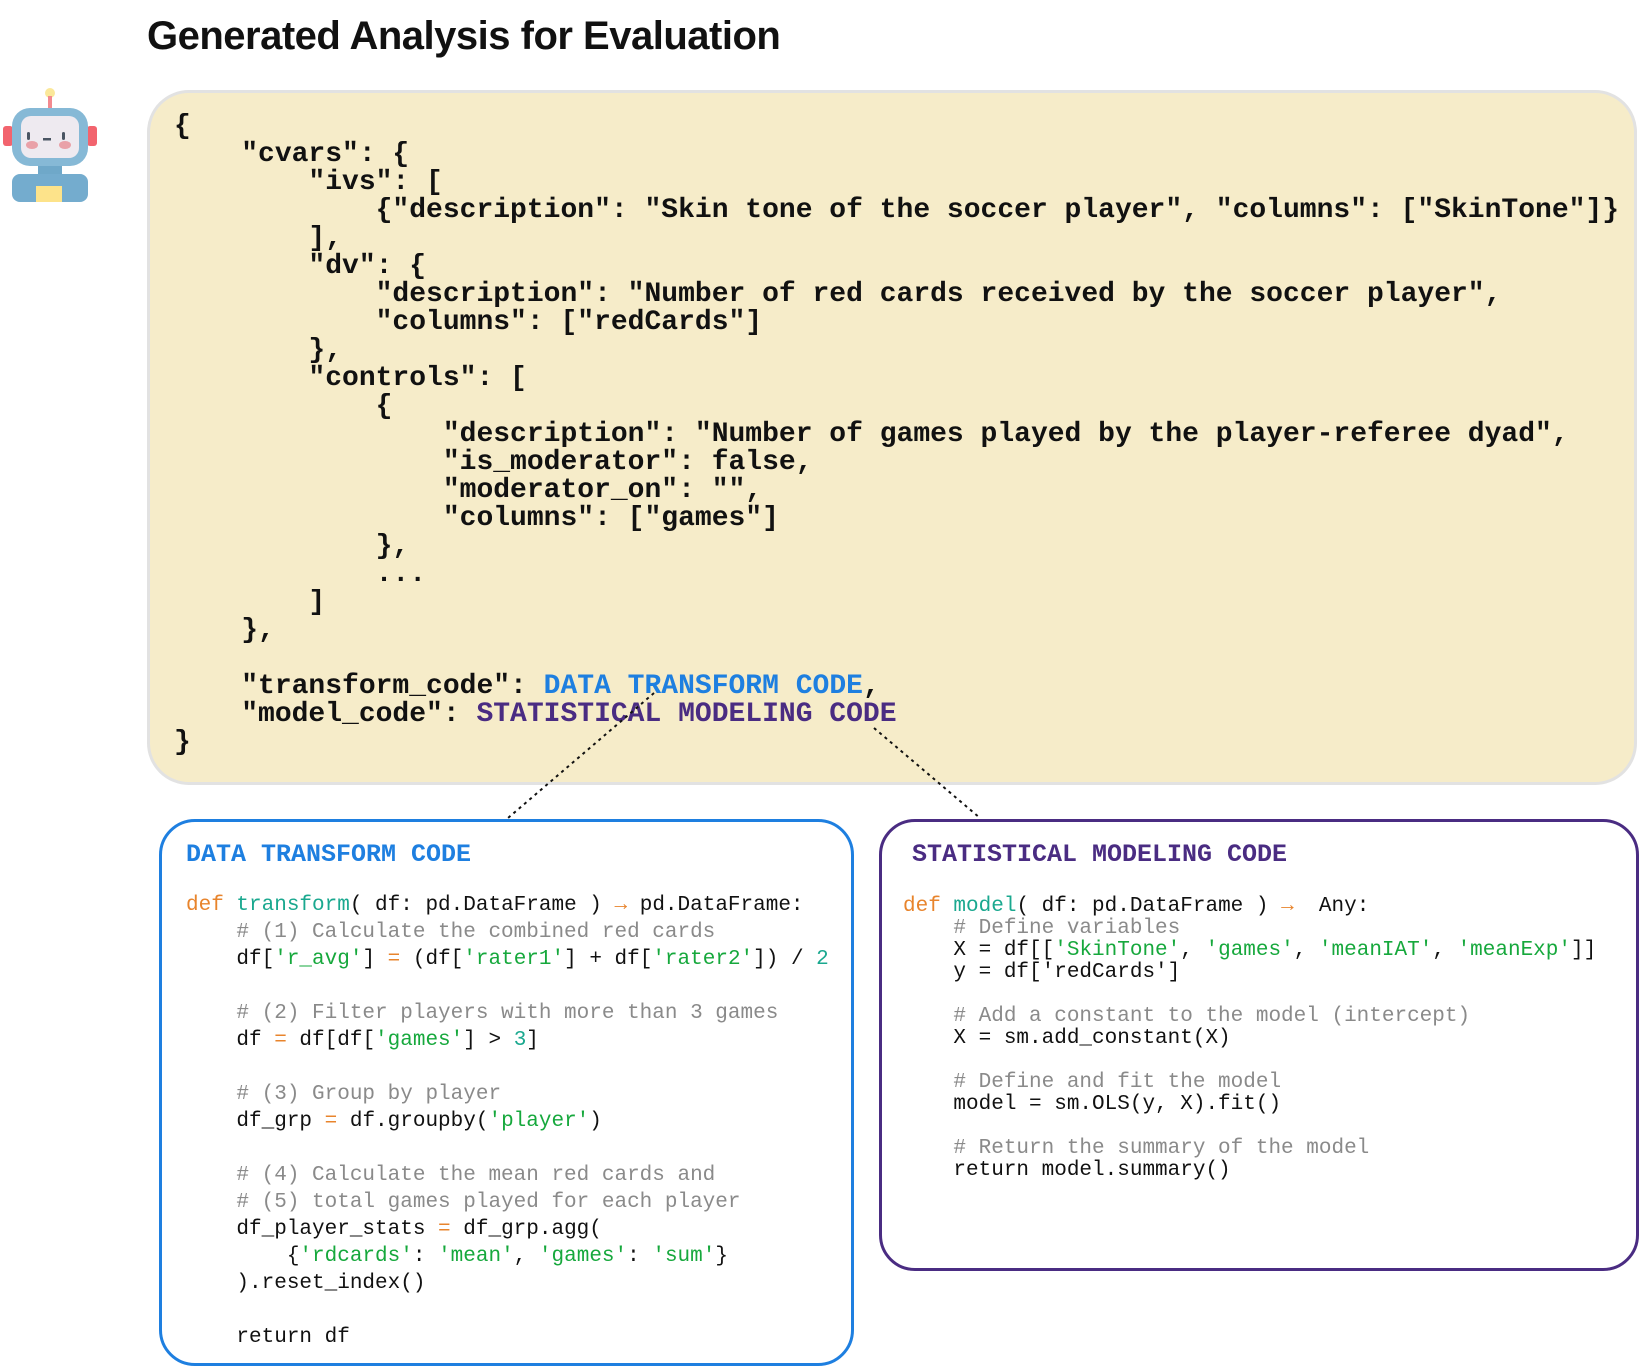 This screenshot has height=1369, width=1642. Describe the element at coordinates (896, 463) in the screenshot. I see `code-line: "is_moderator": false,` at that location.